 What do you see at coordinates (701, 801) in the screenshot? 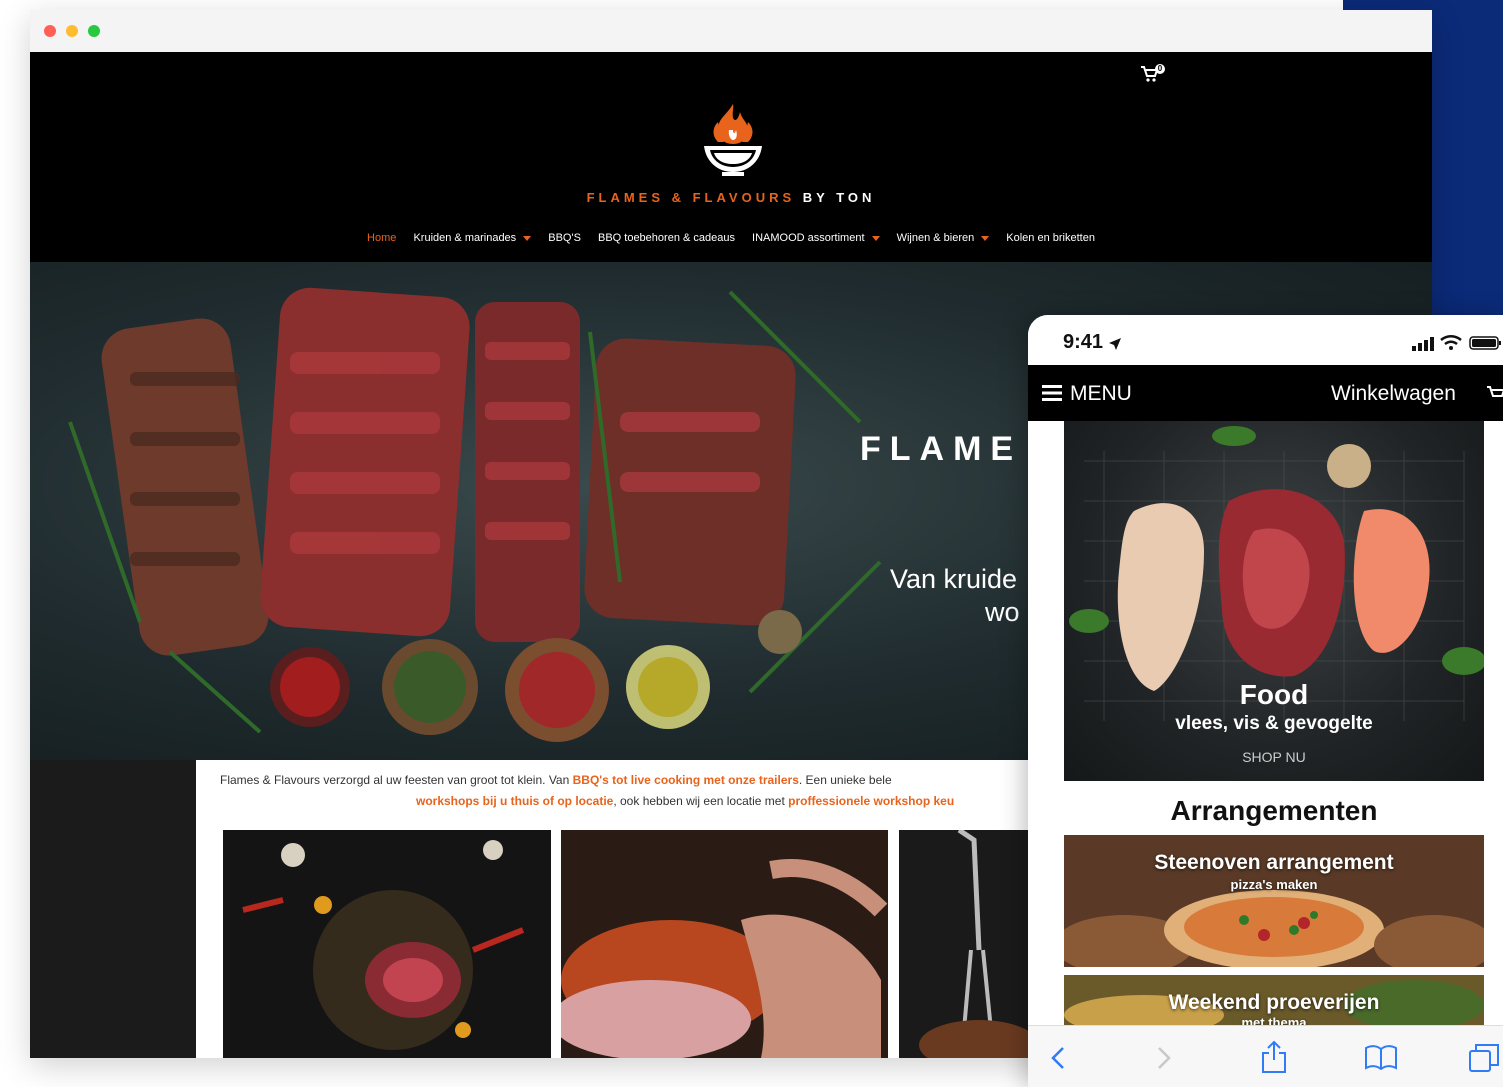
I see `intro-text-line2: , ook hebben wij een locatie met` at bounding box center [701, 801].